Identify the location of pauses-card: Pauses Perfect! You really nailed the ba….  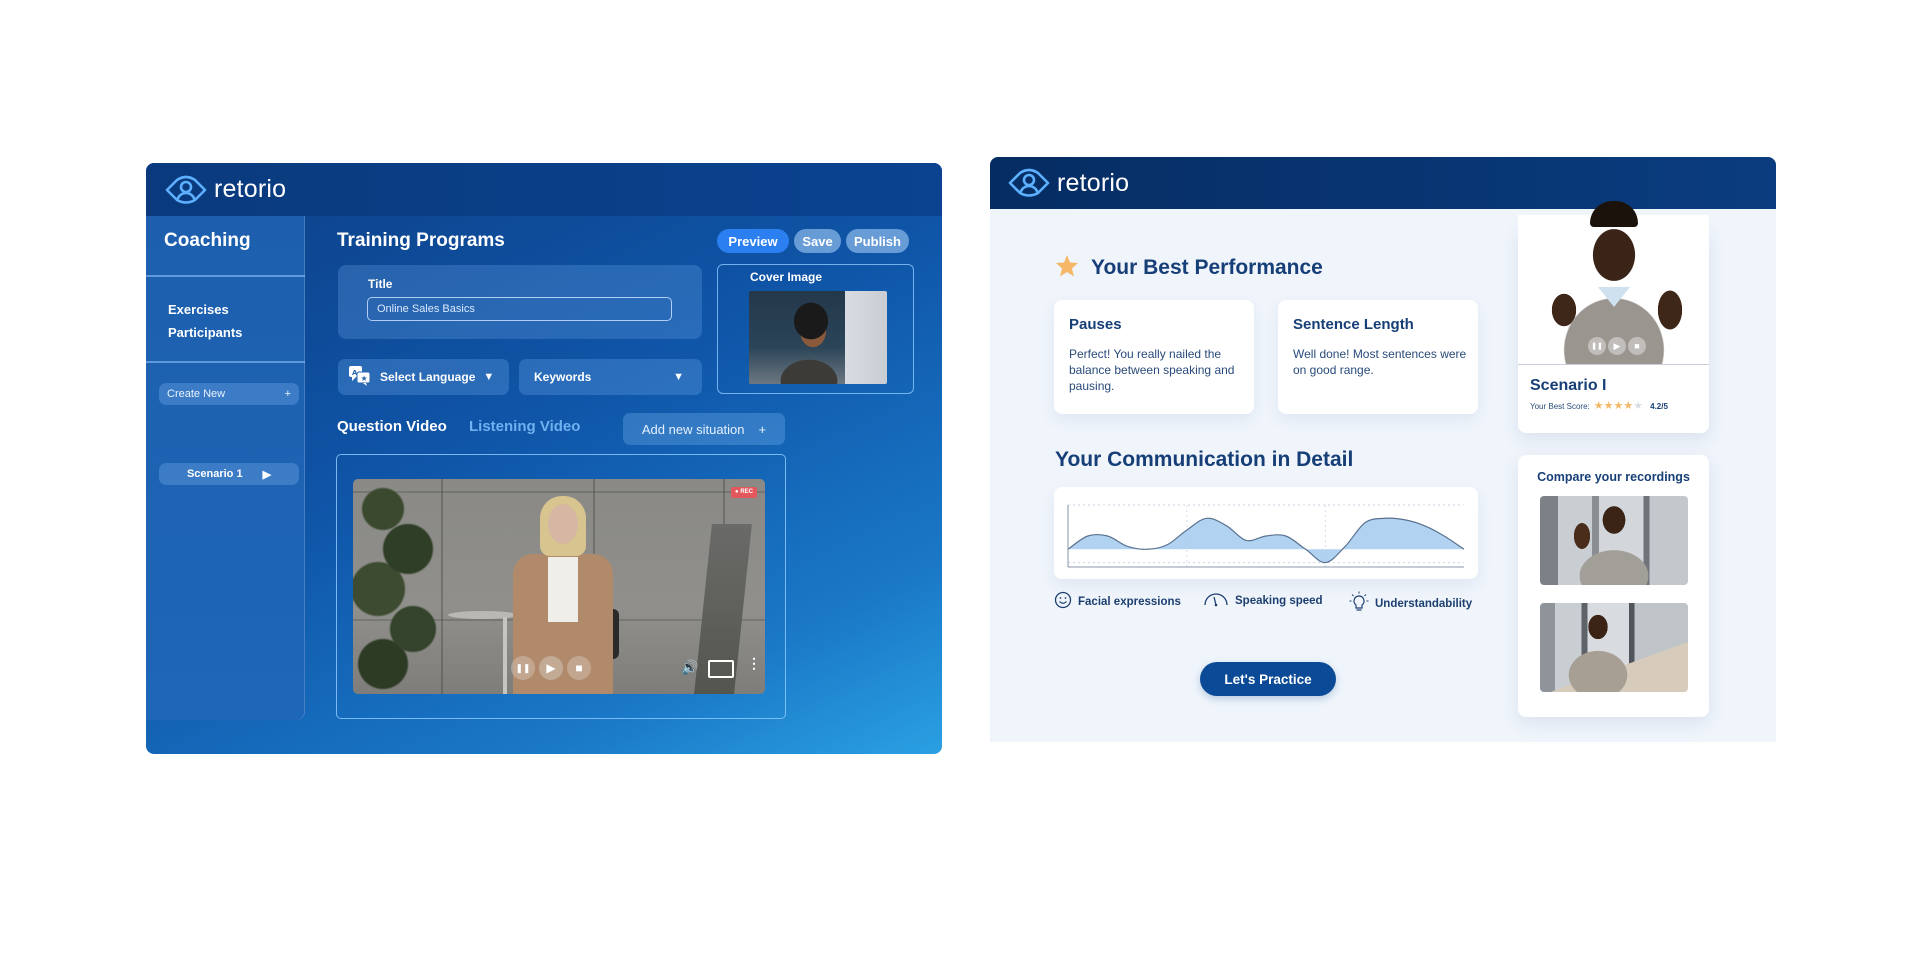
(1154, 357).